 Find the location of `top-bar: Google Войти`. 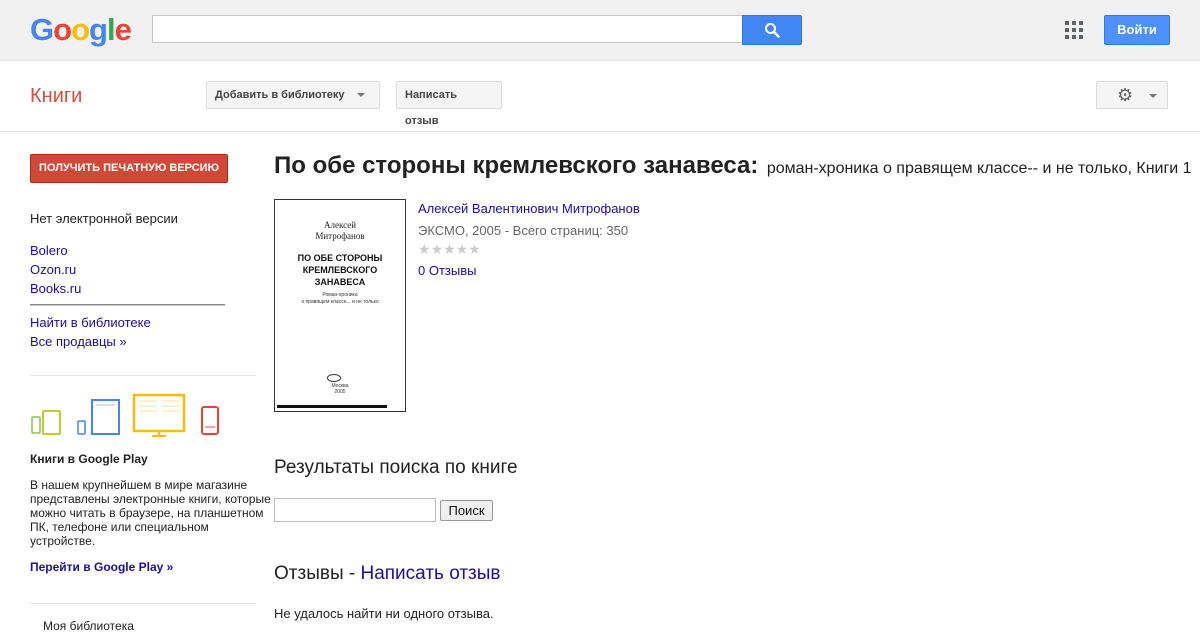

top-bar: Google Войти is located at coordinates (600, 30).